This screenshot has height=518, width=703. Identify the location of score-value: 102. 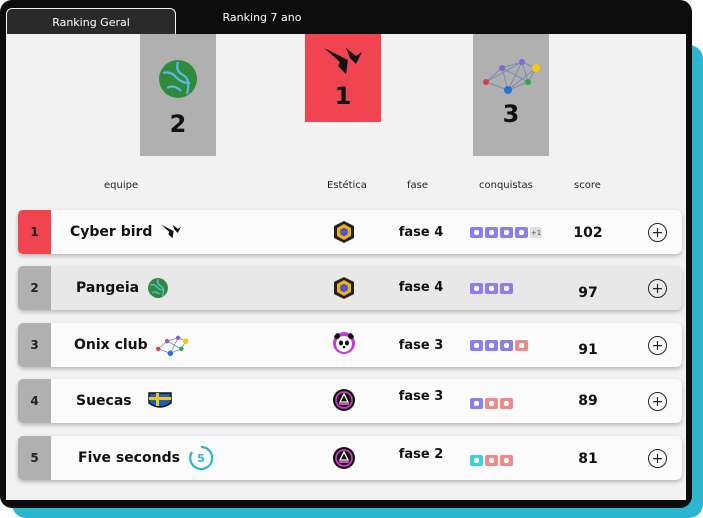
(588, 233).